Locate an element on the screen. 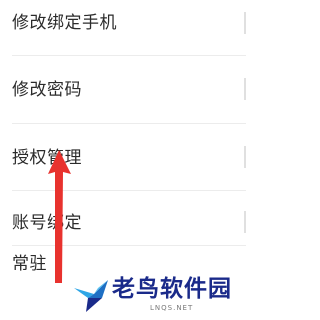  settings-item-label: 常驻 is located at coordinates (29, 264).